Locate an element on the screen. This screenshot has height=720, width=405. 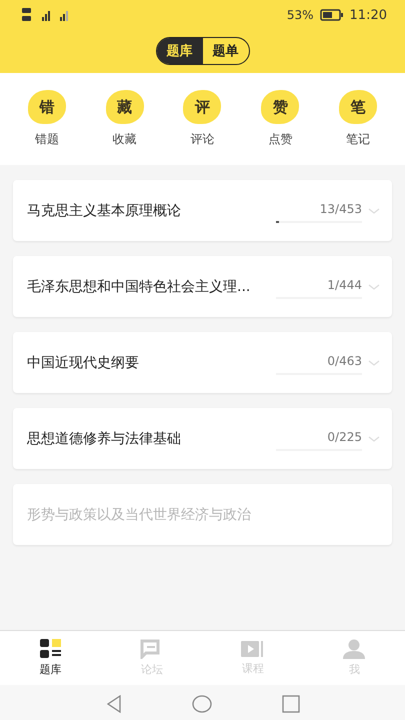
shortcut-label: 错题 is located at coordinates (46, 139).